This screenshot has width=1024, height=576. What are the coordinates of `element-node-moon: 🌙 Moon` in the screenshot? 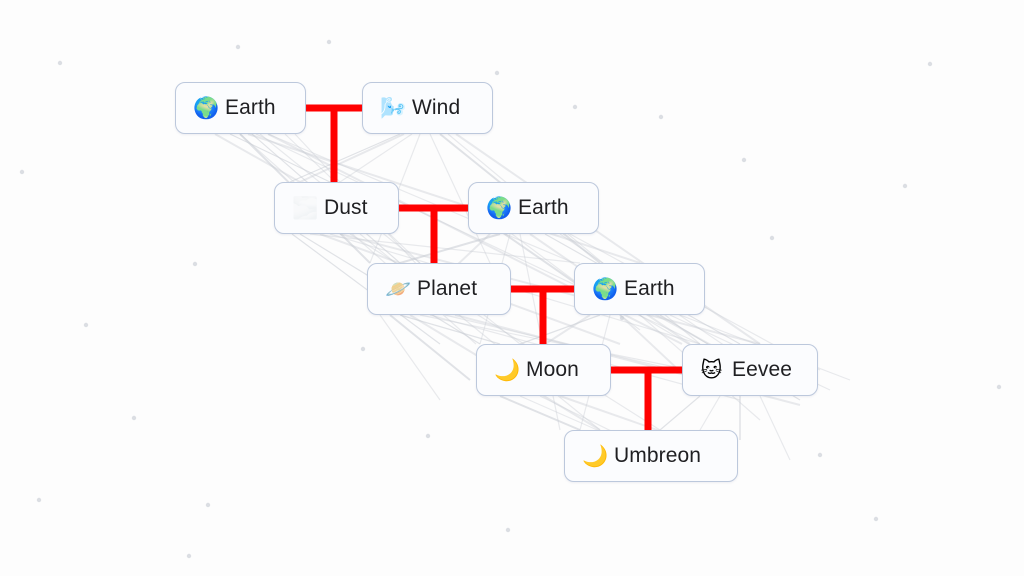 It's located at (543, 370).